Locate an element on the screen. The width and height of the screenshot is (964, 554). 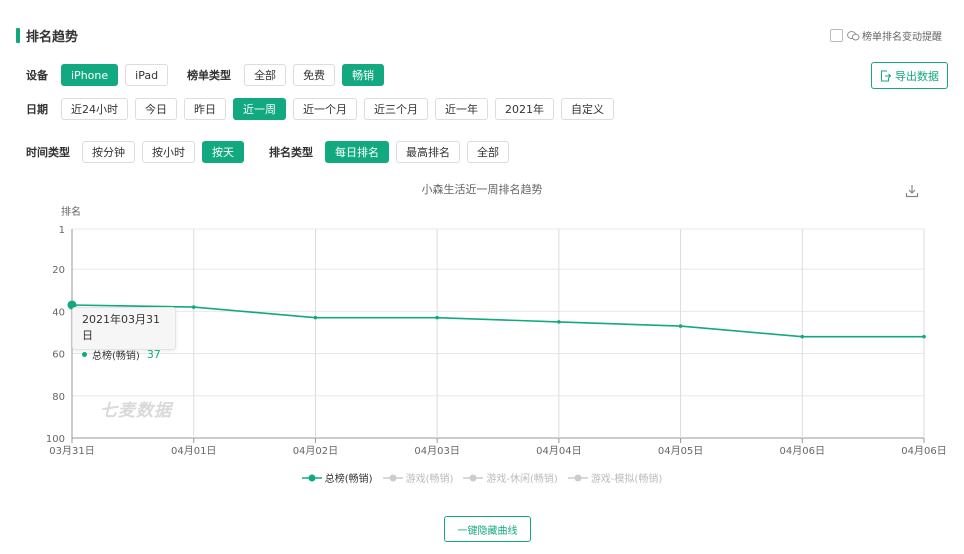
chart-tooltip: 2021年03月31日 总榜(畅销) 37 is located at coordinates (124, 334).